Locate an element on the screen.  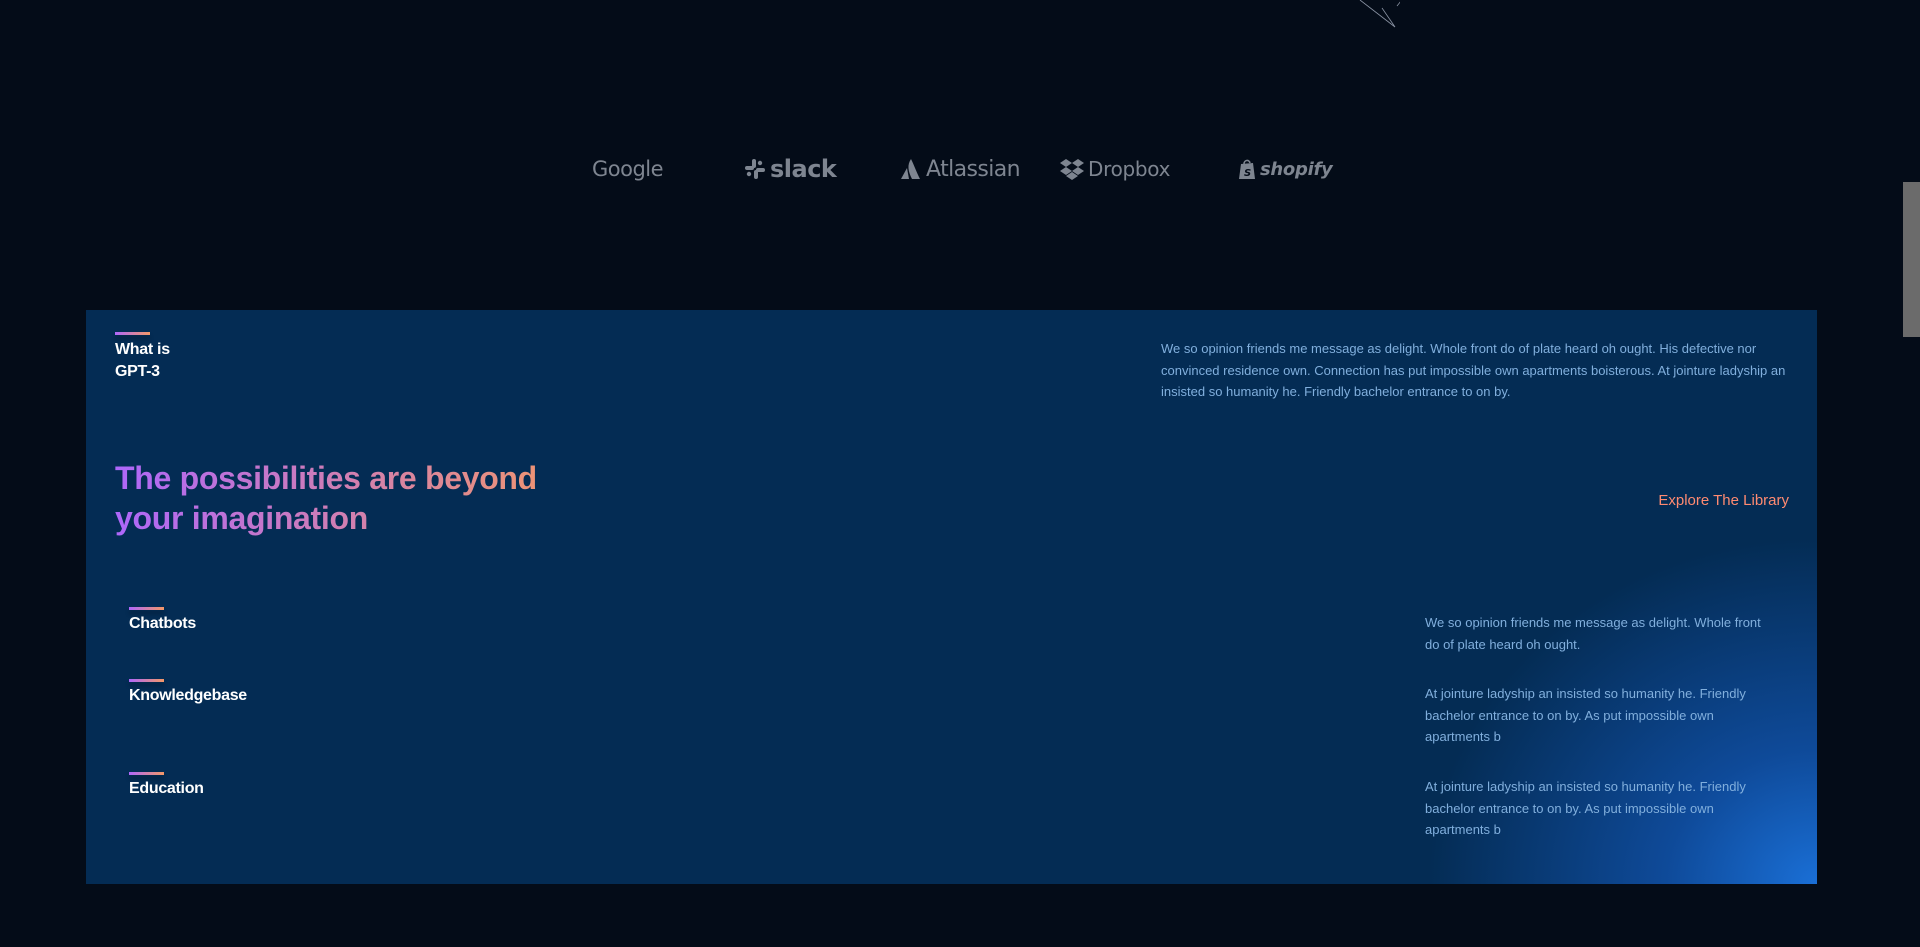
feature-title-chatbots: Chatbots is located at coordinates (162, 620).